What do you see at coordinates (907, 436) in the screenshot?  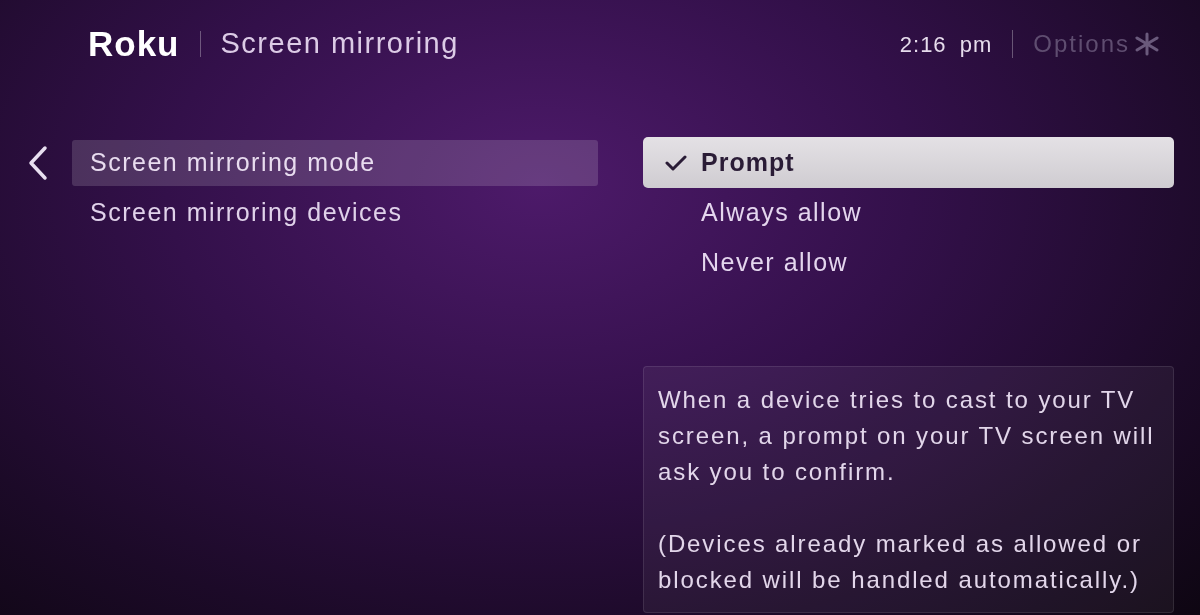 I see `description-text: When a device tries to cast to your TV screen, a prompt on your TV screen will ask you to confirm.` at bounding box center [907, 436].